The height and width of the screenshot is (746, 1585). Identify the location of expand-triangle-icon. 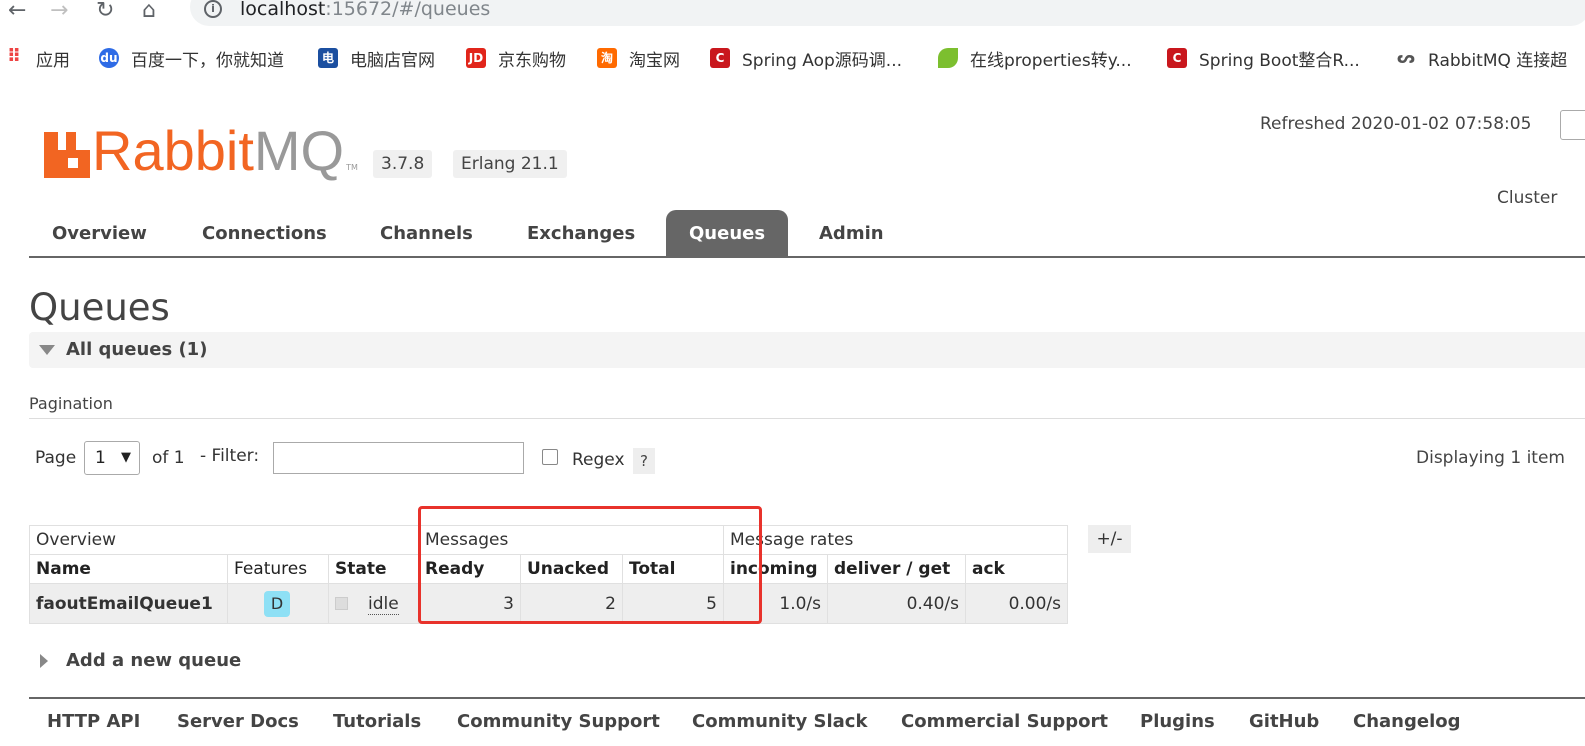
(44, 661).